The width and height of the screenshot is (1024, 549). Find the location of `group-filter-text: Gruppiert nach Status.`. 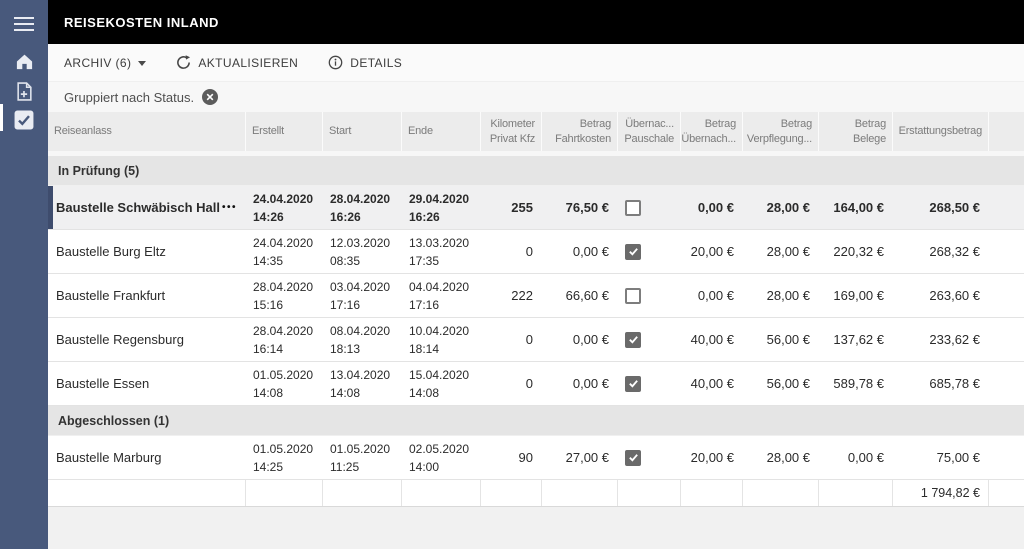

group-filter-text: Gruppiert nach Status. is located at coordinates (129, 97).